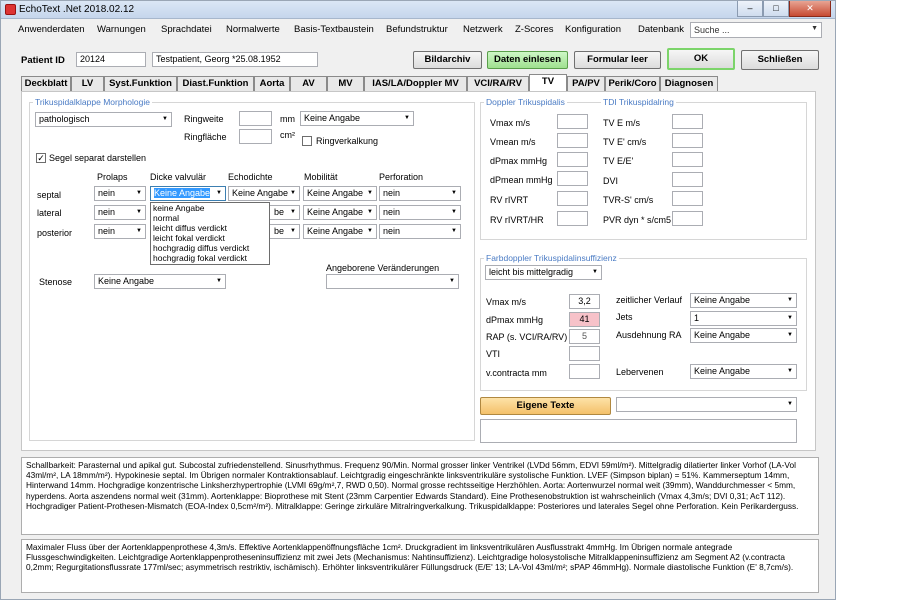 This screenshot has height=600, width=900. I want to click on tab-deckblatt: Deckblatt, so click(46, 83).